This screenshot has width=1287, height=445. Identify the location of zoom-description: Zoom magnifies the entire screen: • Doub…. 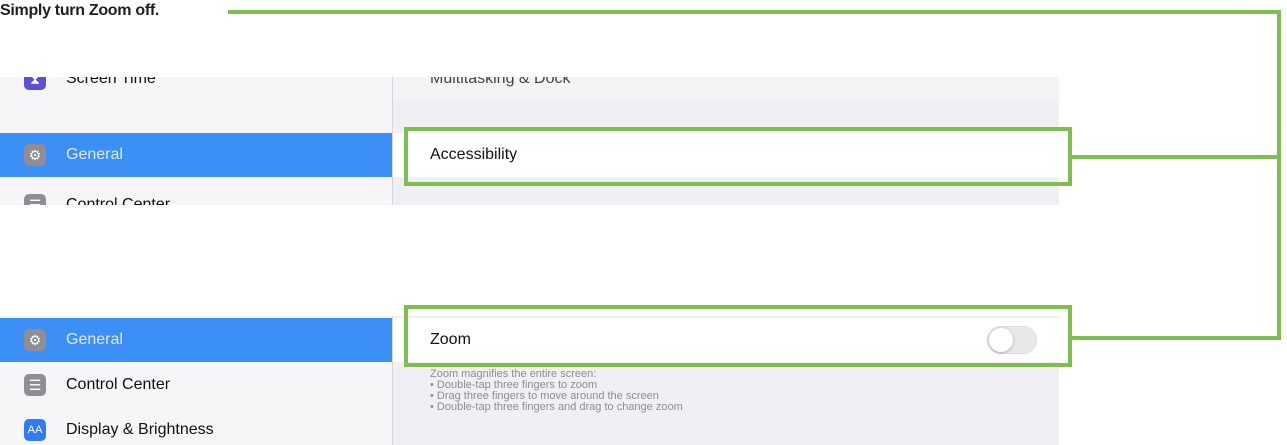
(556, 391).